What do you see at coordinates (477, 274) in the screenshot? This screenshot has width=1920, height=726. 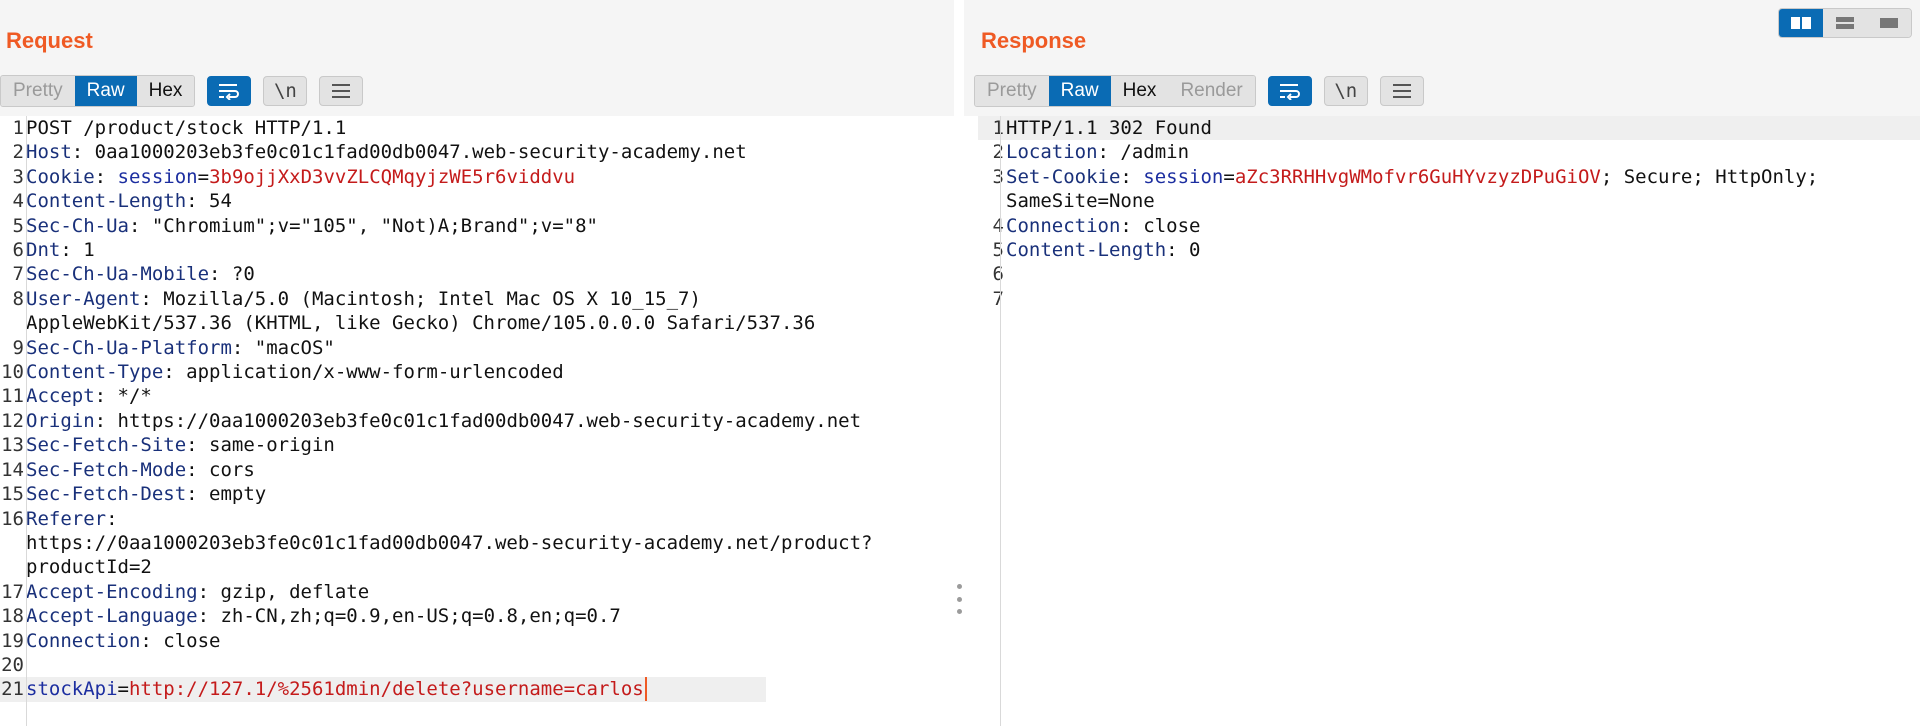 I see `editor-line: 7 Sec-Ch-Ua-Mobile: ?0` at bounding box center [477, 274].